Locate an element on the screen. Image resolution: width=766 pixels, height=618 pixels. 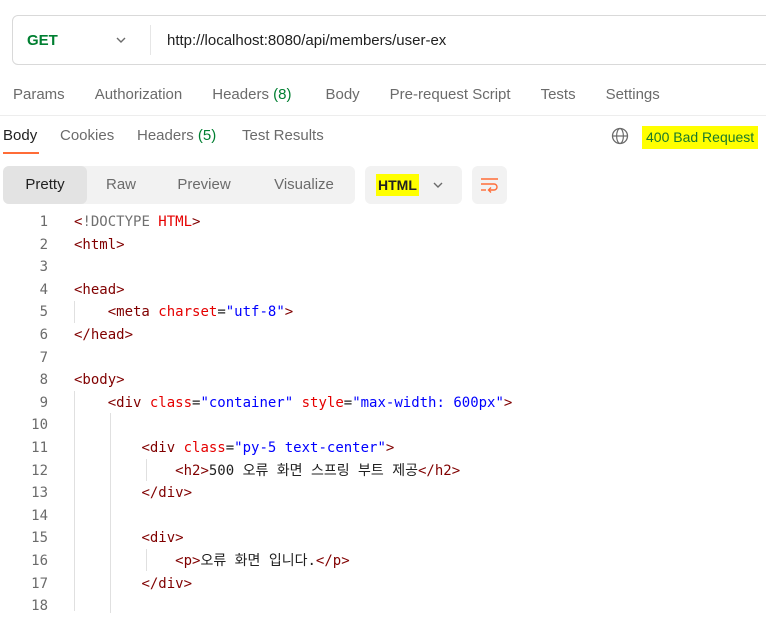
code-token: <head> is located at coordinates (99, 289).